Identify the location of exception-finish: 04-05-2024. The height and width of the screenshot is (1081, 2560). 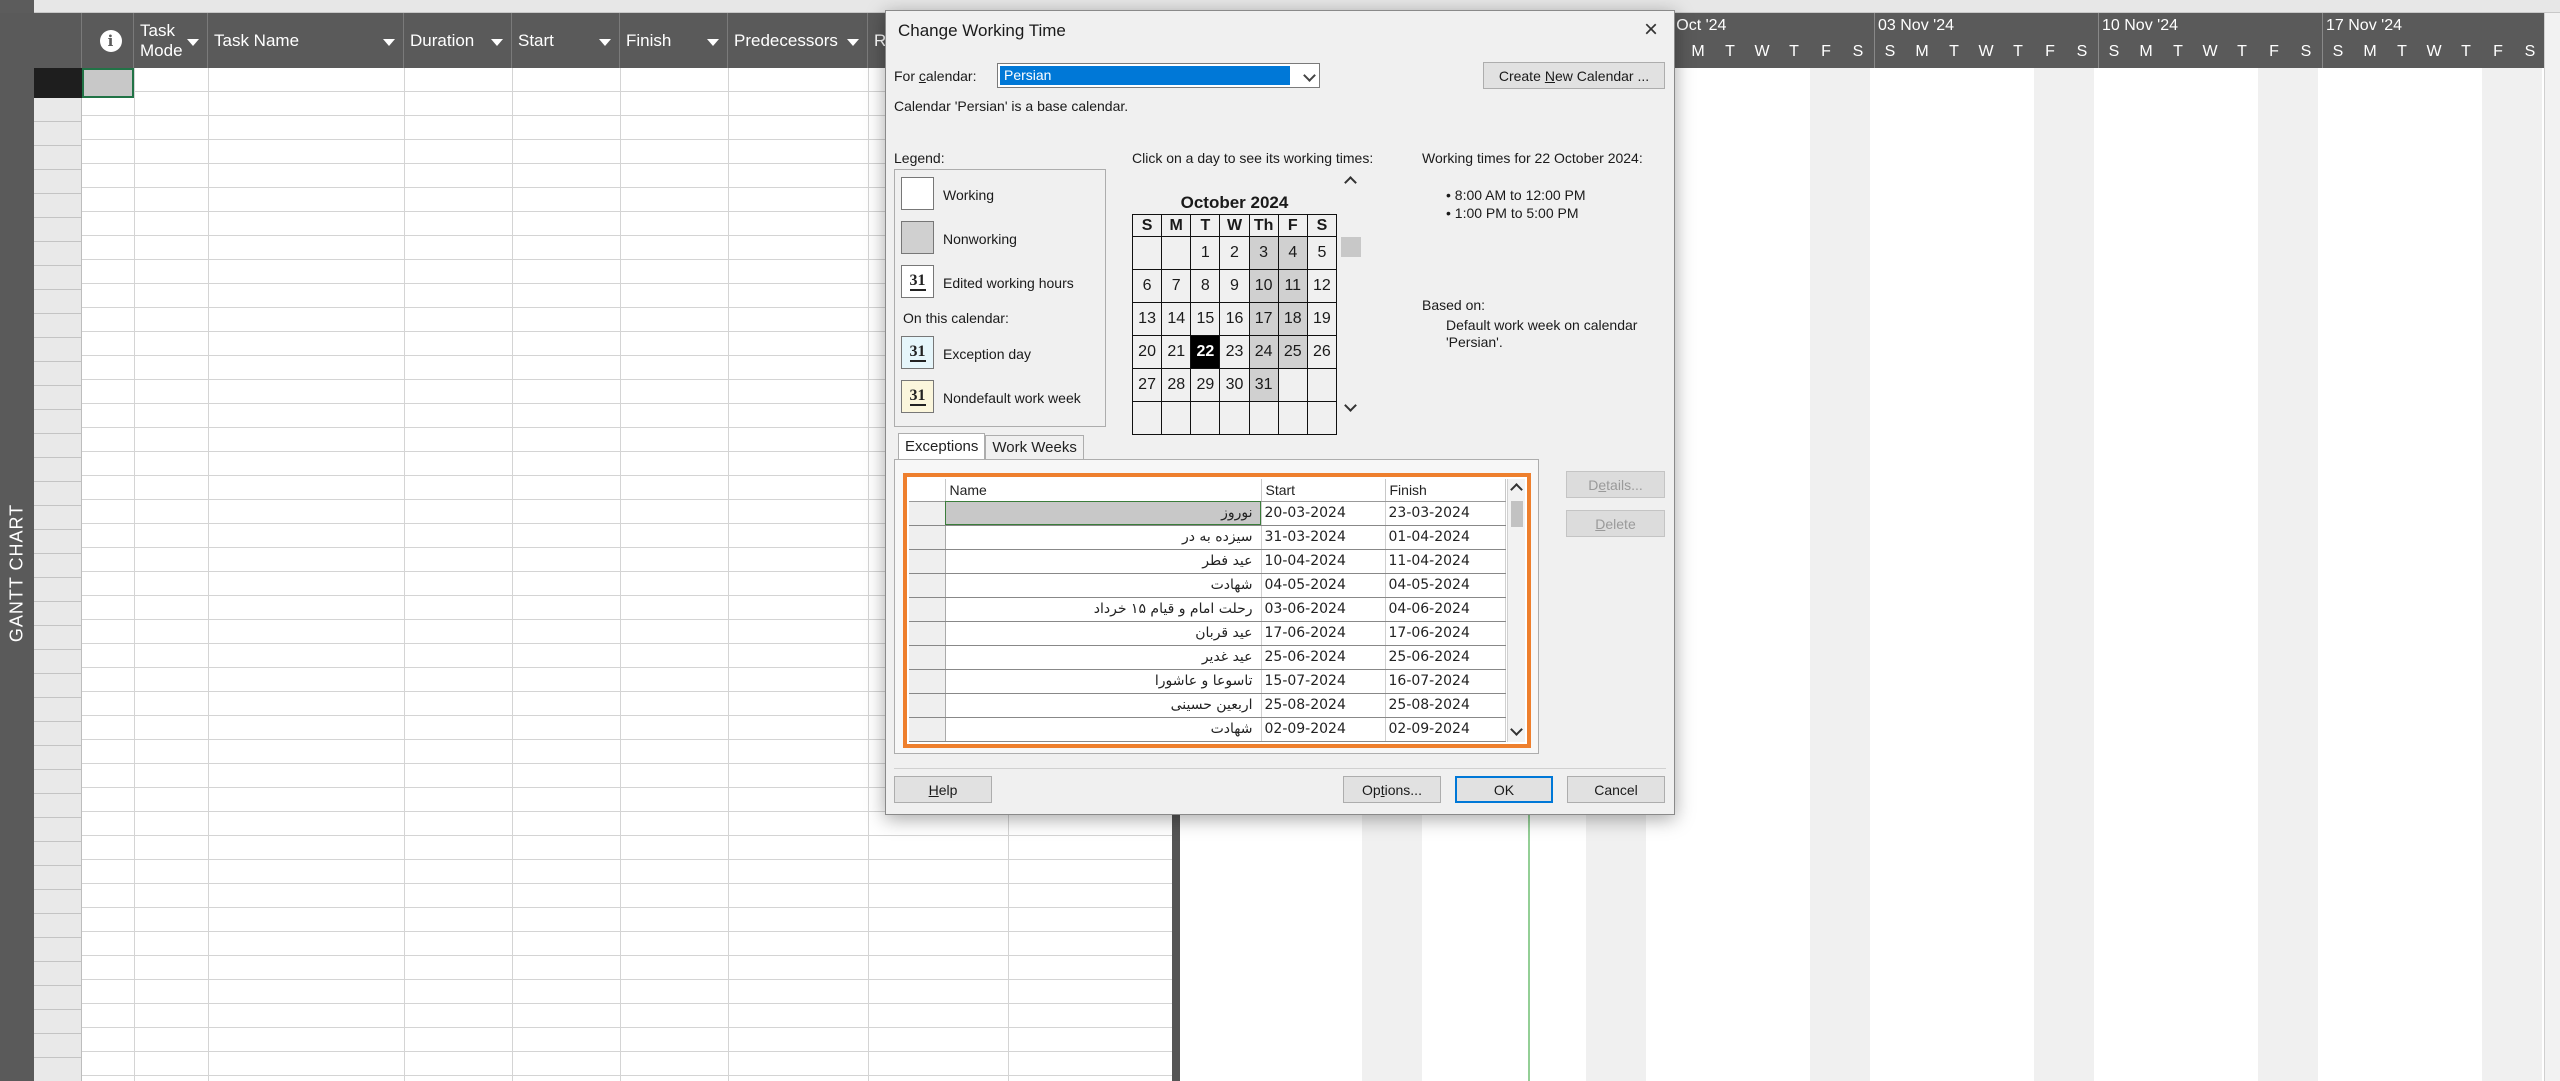
(1445, 585).